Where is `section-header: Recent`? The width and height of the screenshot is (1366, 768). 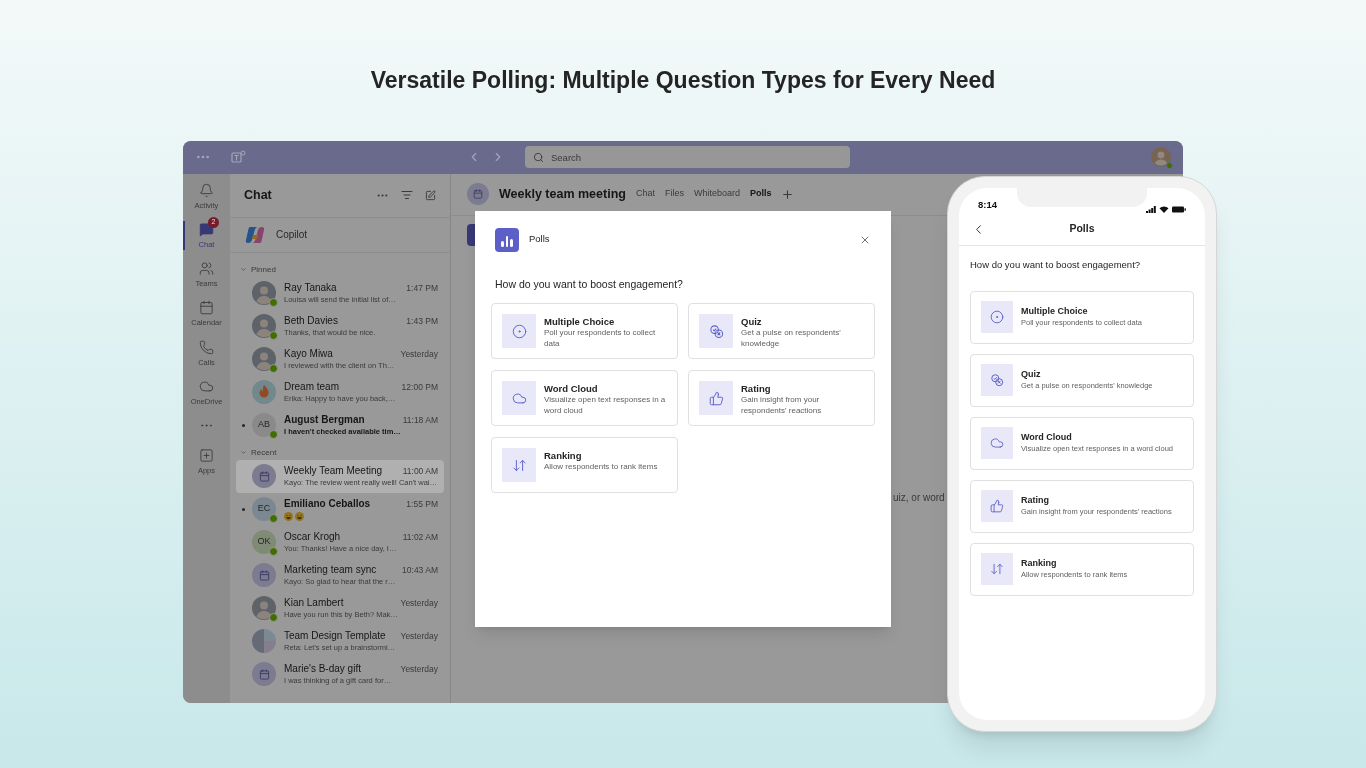
section-header: Recent is located at coordinates (340, 452).